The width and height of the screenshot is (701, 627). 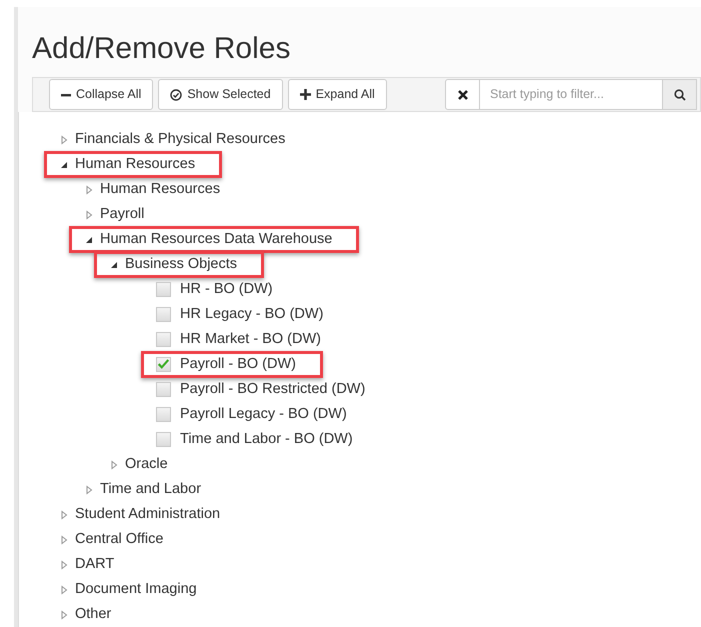 What do you see at coordinates (263, 415) in the screenshot?
I see `tree-item-label: Payroll Legacy - BO (DW)` at bounding box center [263, 415].